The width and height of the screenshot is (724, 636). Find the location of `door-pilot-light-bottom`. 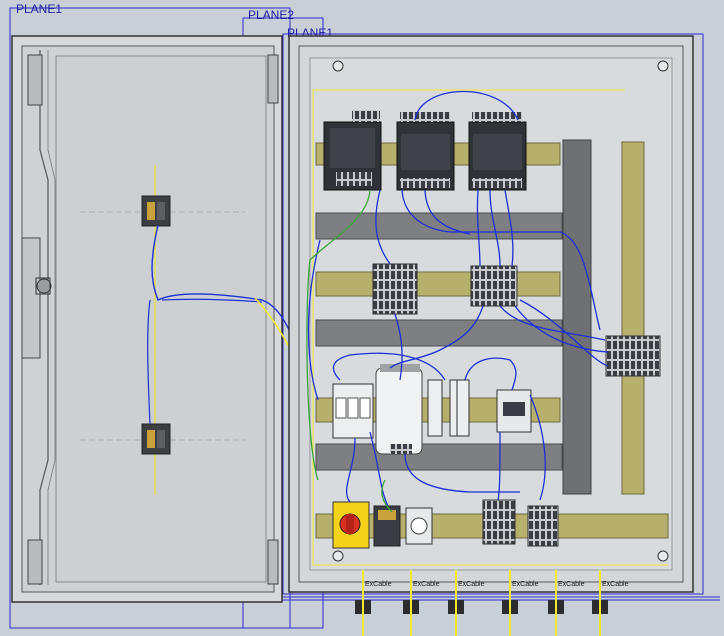

door-pilot-light-bottom is located at coordinates (156, 439).